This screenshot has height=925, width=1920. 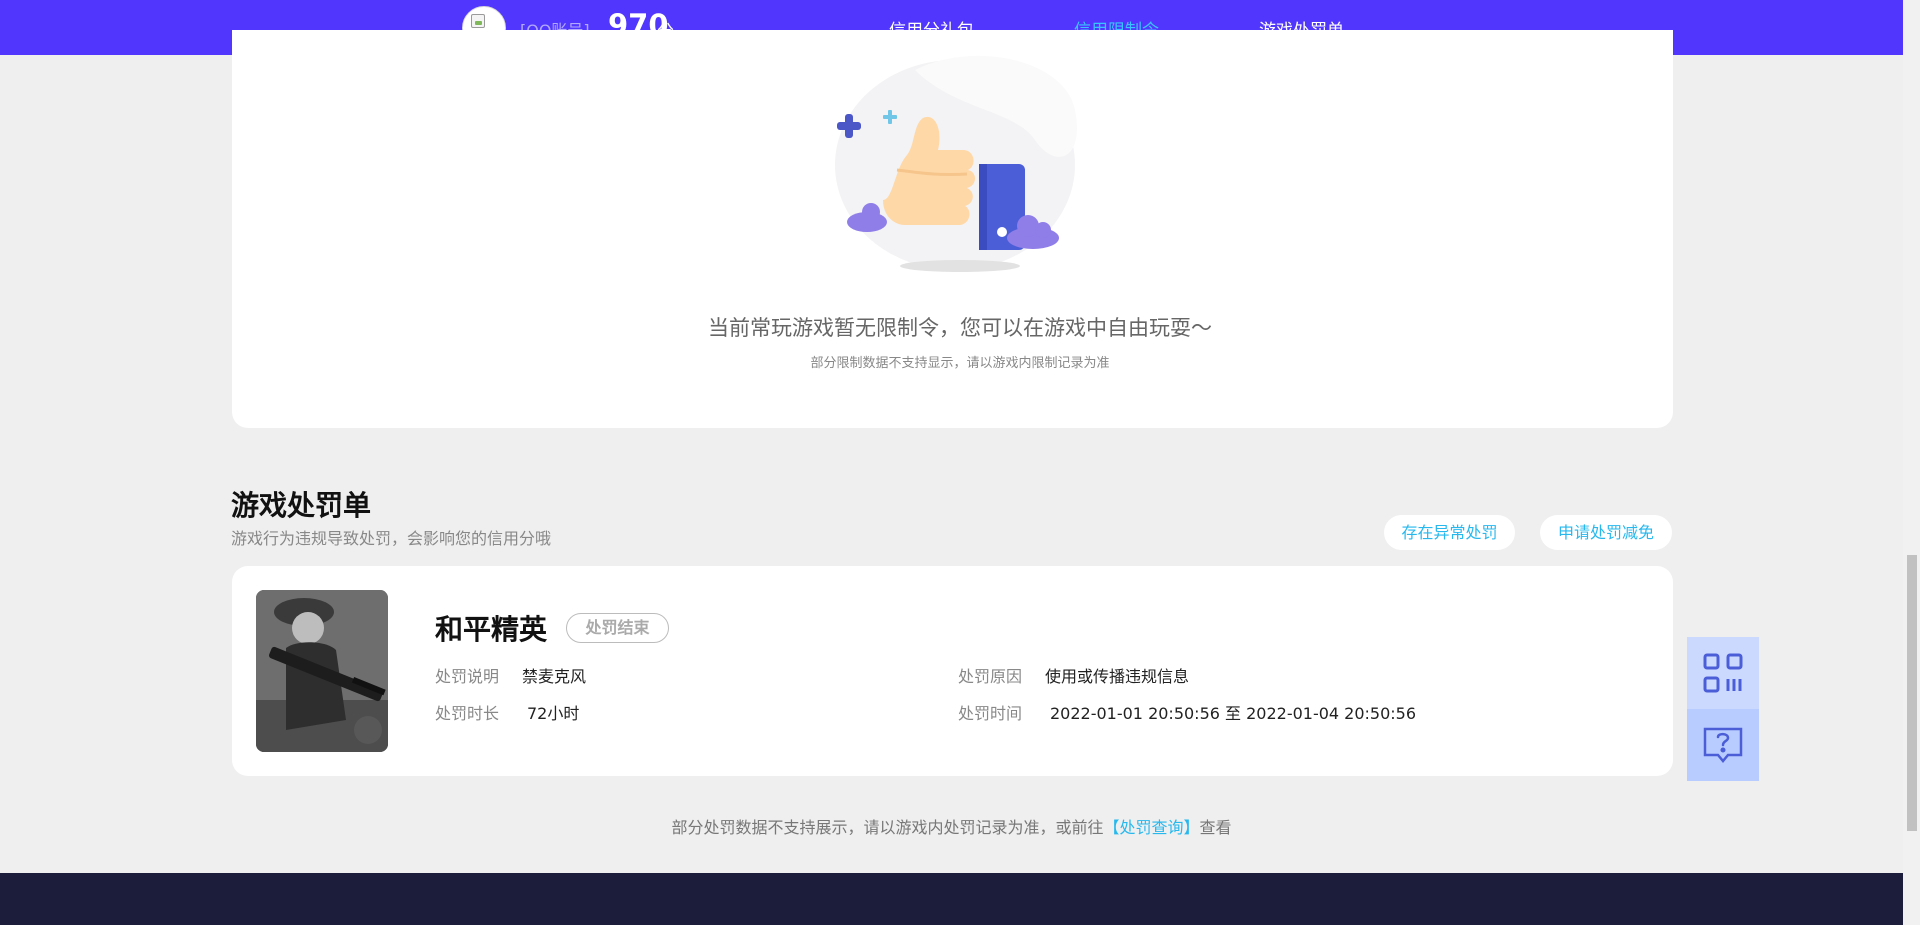 I want to click on scrollbar-thumb, so click(x=1912, y=693).